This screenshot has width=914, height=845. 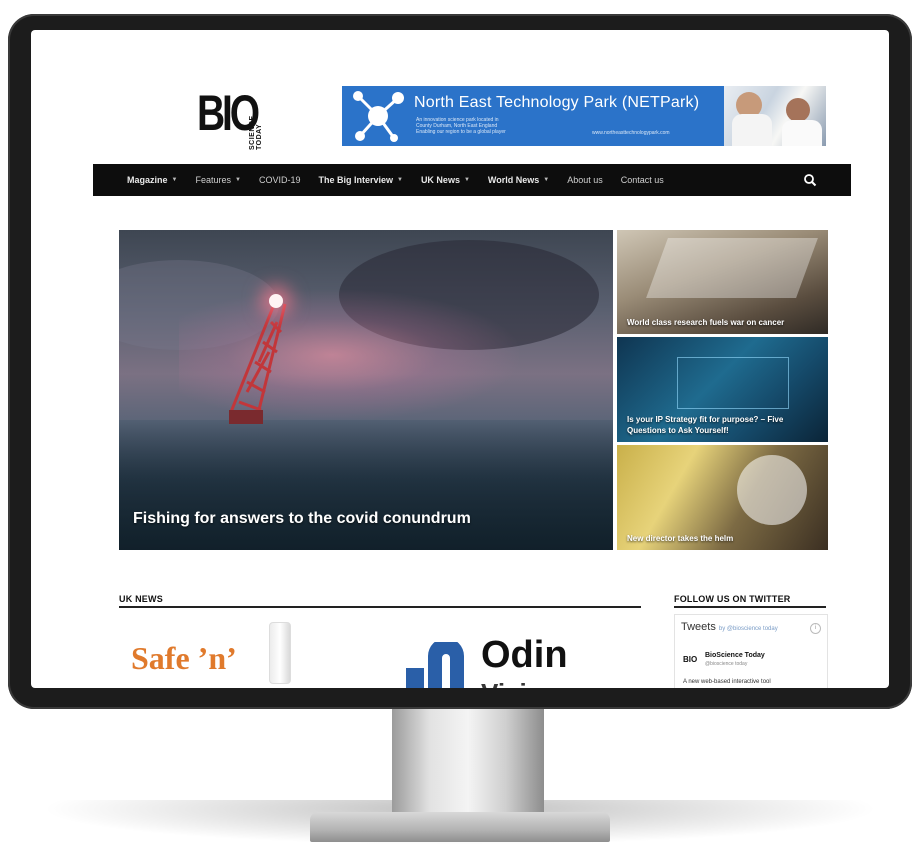 I want to click on nav-item-features: Features ▼, so click(x=217, y=180).